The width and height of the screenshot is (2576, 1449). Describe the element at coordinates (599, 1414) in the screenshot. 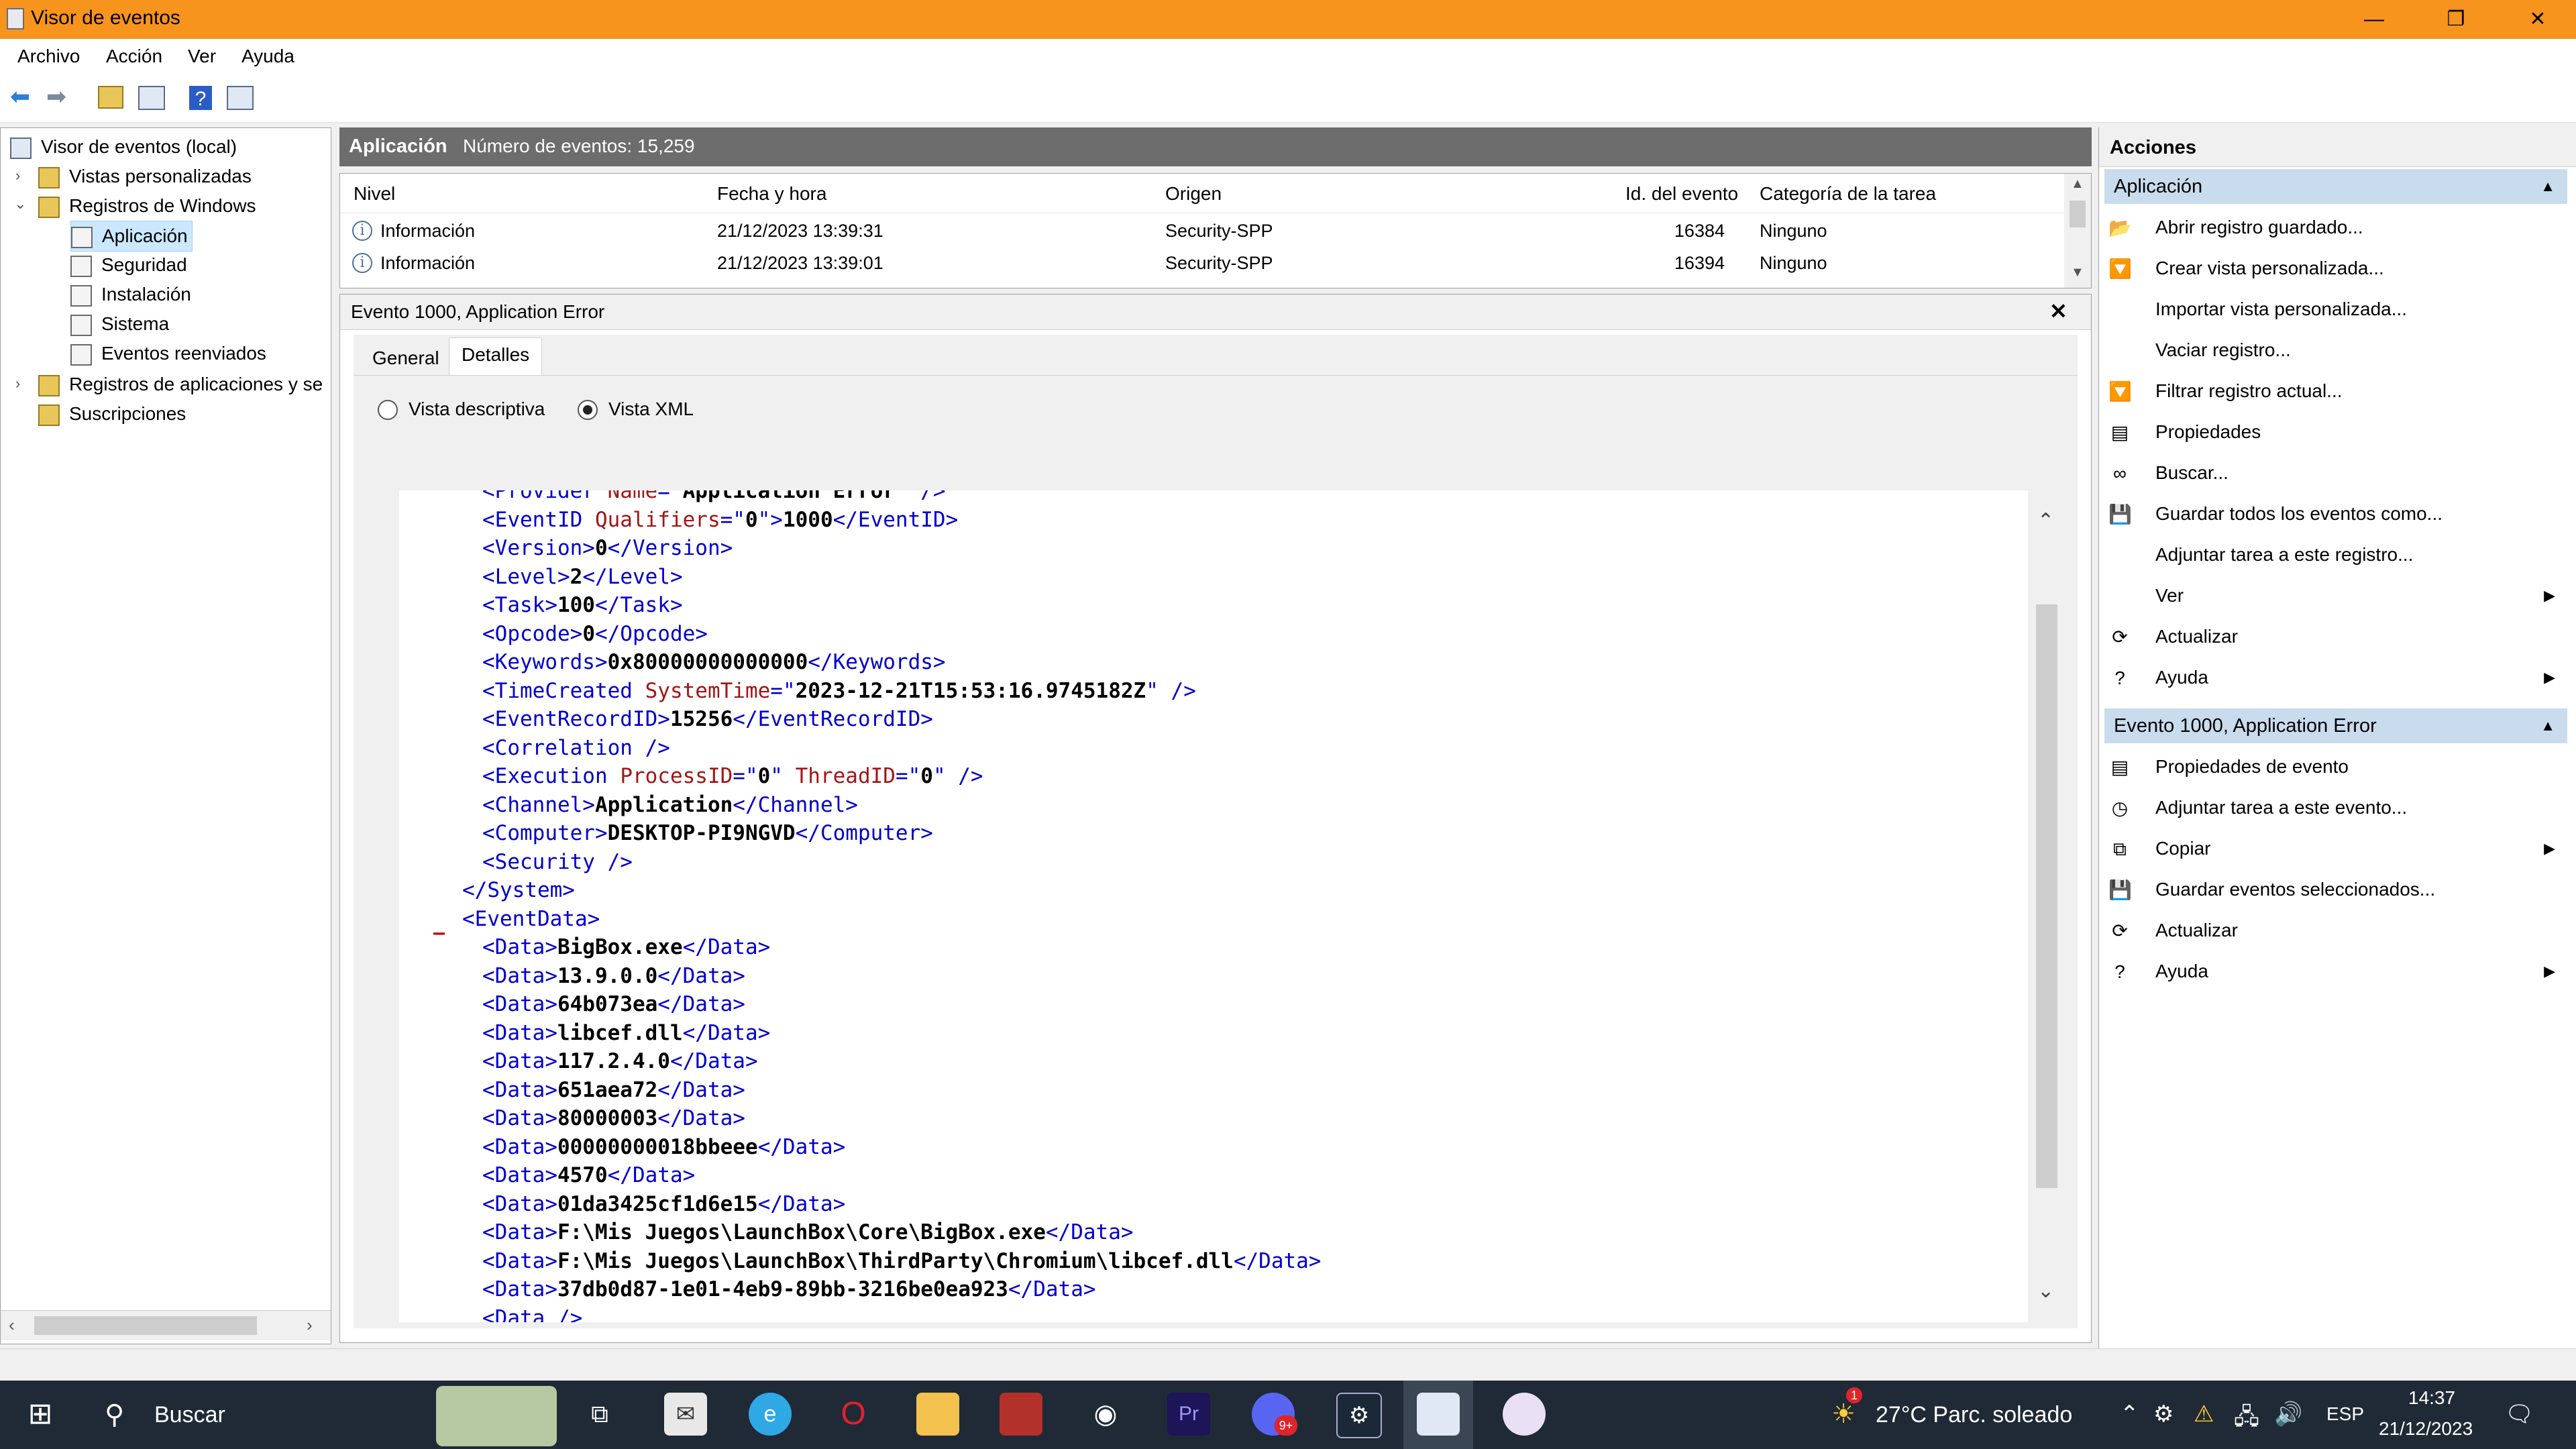

I see `task-view-icon: ⧉` at that location.